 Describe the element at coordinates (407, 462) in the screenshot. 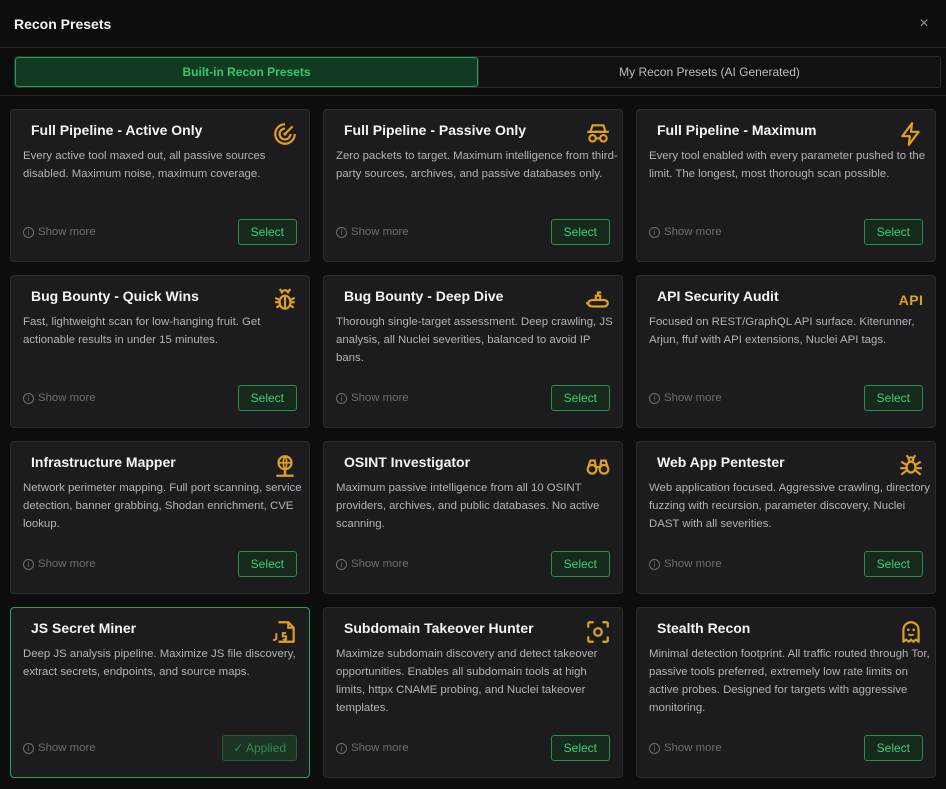

I see `preset-title: OSINT Investigator` at that location.